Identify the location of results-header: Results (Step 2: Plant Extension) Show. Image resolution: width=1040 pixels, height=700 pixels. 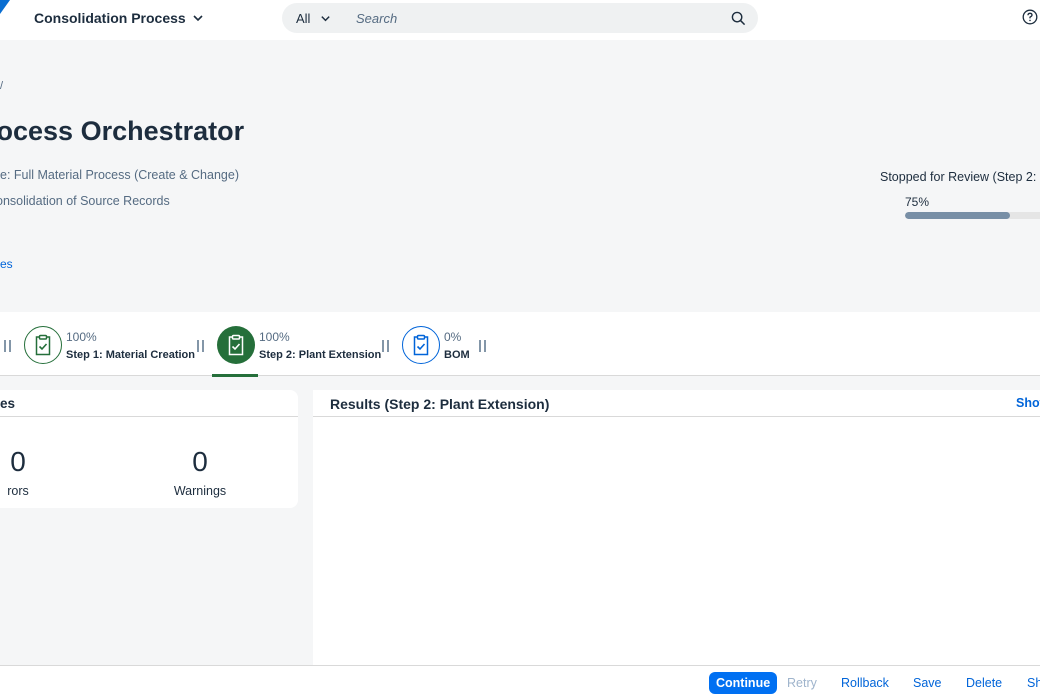
(676, 403).